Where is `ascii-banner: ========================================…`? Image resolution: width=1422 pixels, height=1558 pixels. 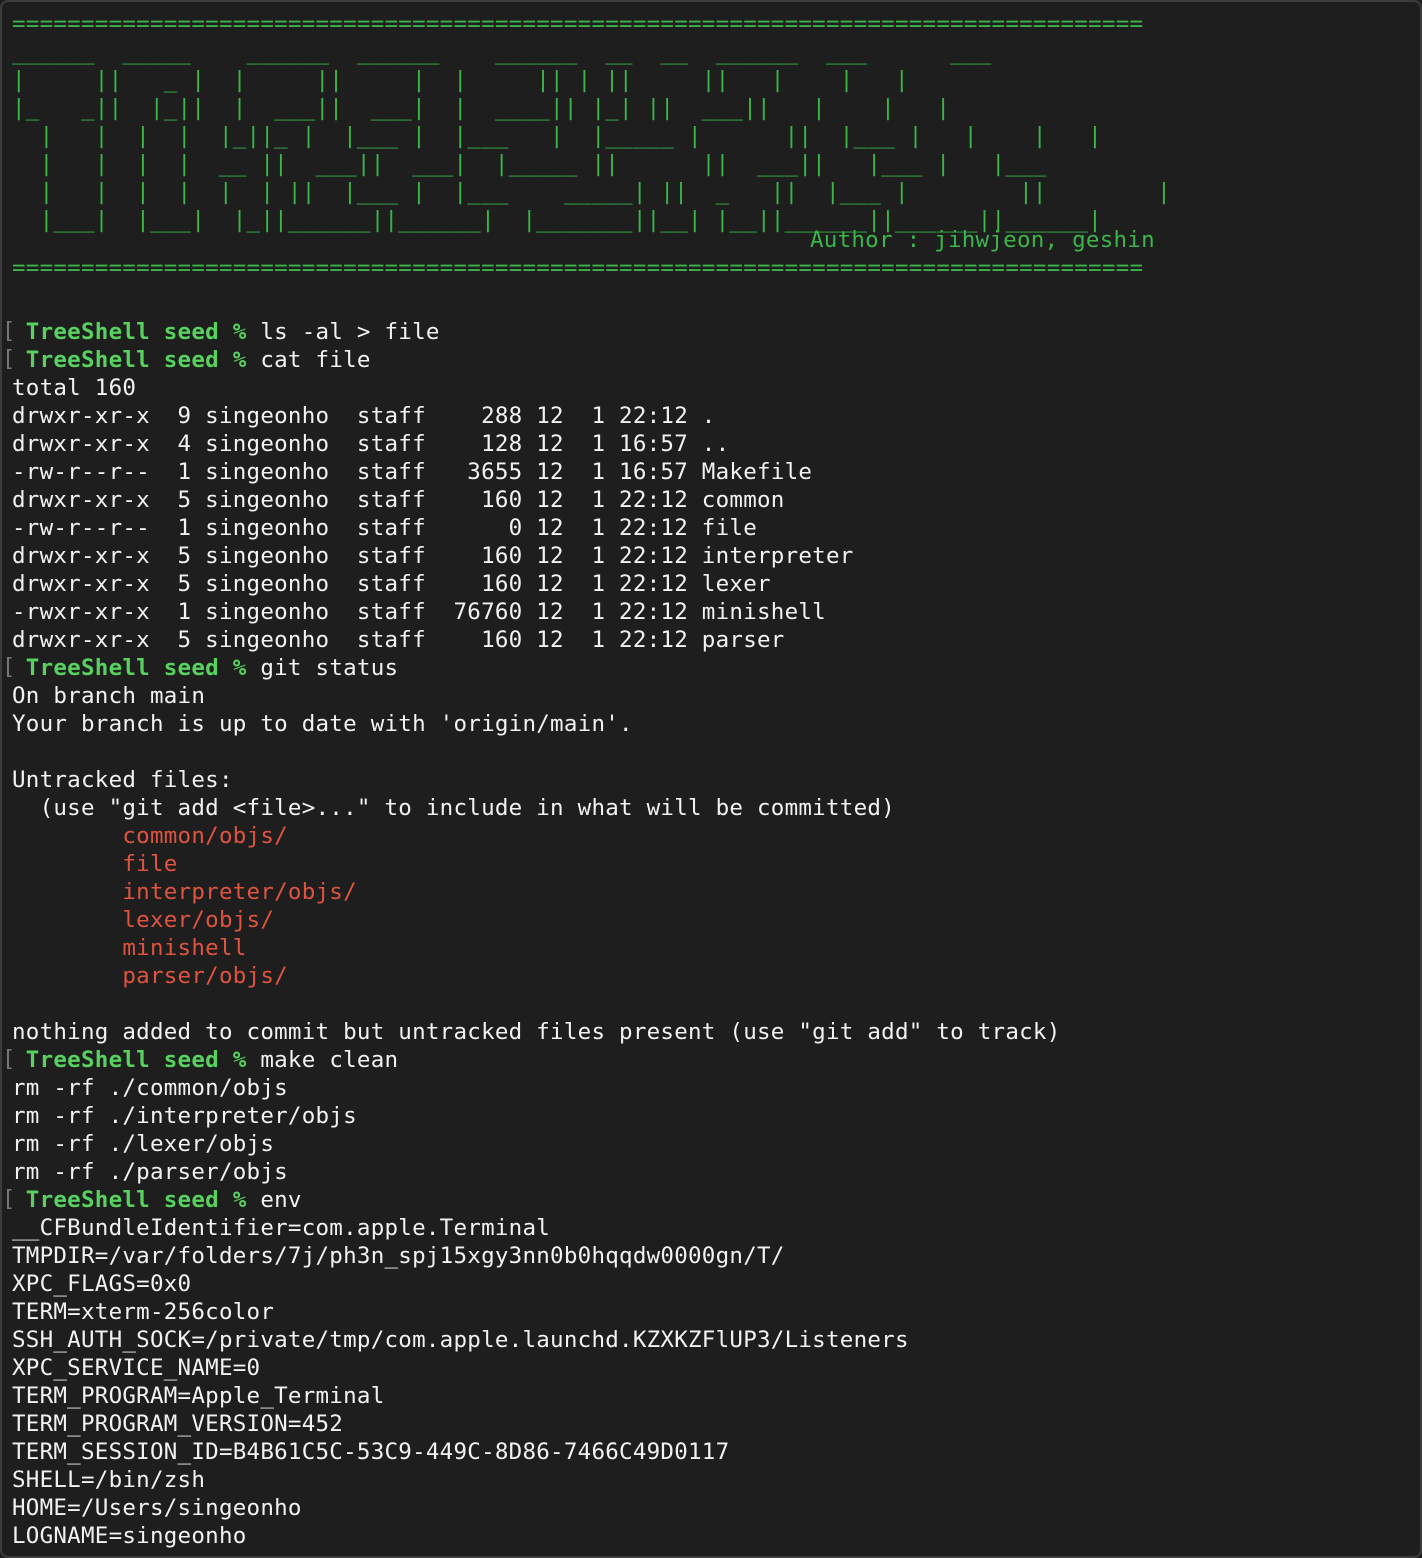
ascii-banner: ========================================… is located at coordinates (591, 146).